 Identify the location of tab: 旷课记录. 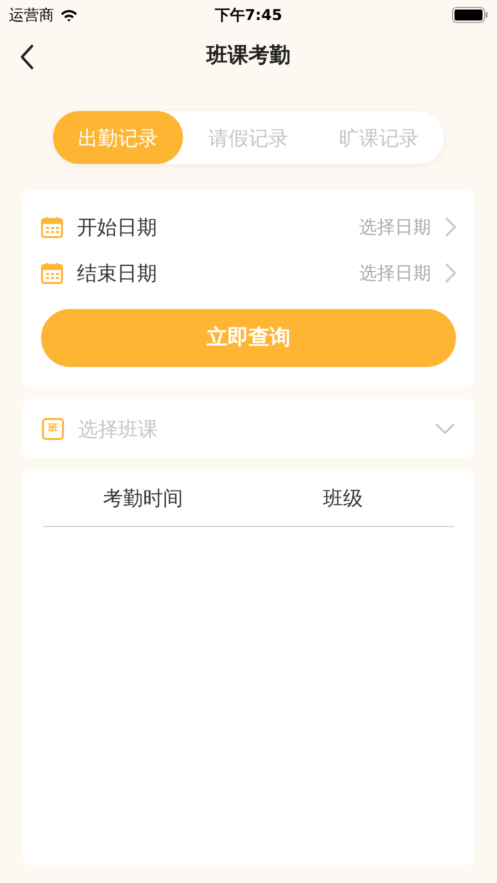
(379, 137).